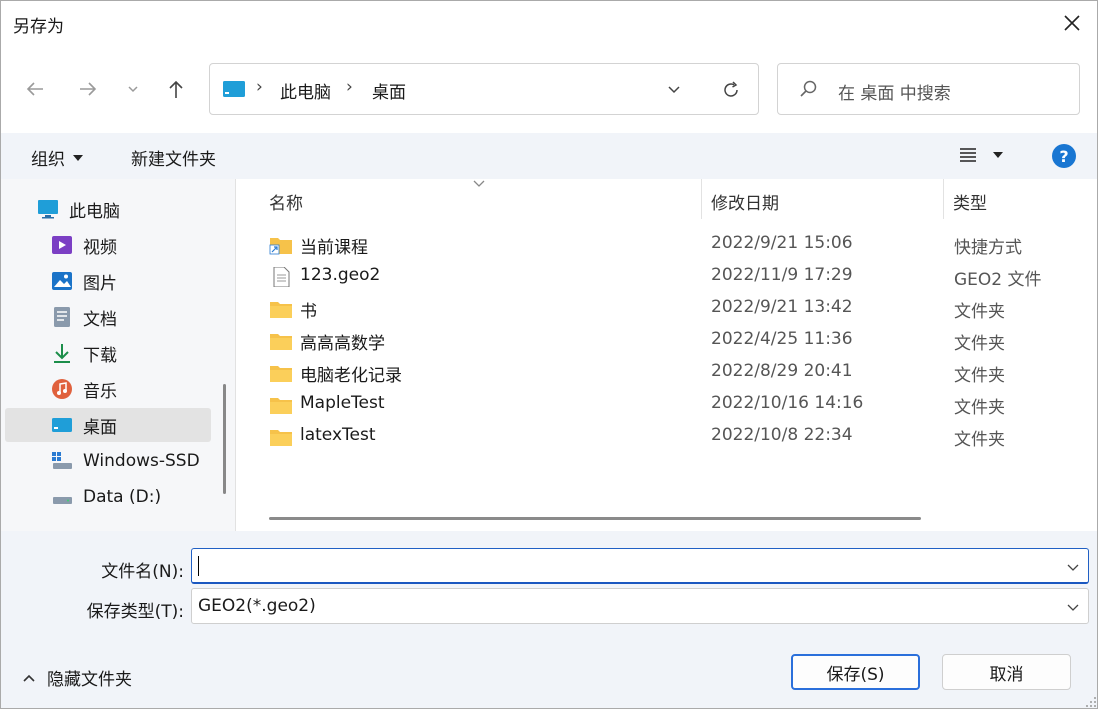  Describe the element at coordinates (640, 566) in the screenshot. I see `filename-input` at that location.